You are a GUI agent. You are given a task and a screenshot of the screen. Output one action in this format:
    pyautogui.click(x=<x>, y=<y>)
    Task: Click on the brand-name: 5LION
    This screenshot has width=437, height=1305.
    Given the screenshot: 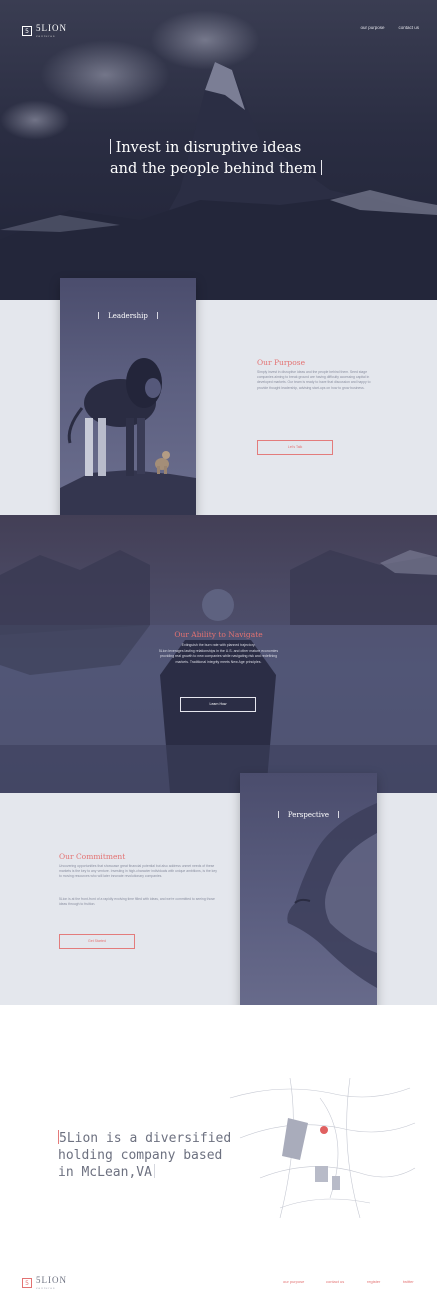 What is the action you would take?
    pyautogui.click(x=51, y=28)
    